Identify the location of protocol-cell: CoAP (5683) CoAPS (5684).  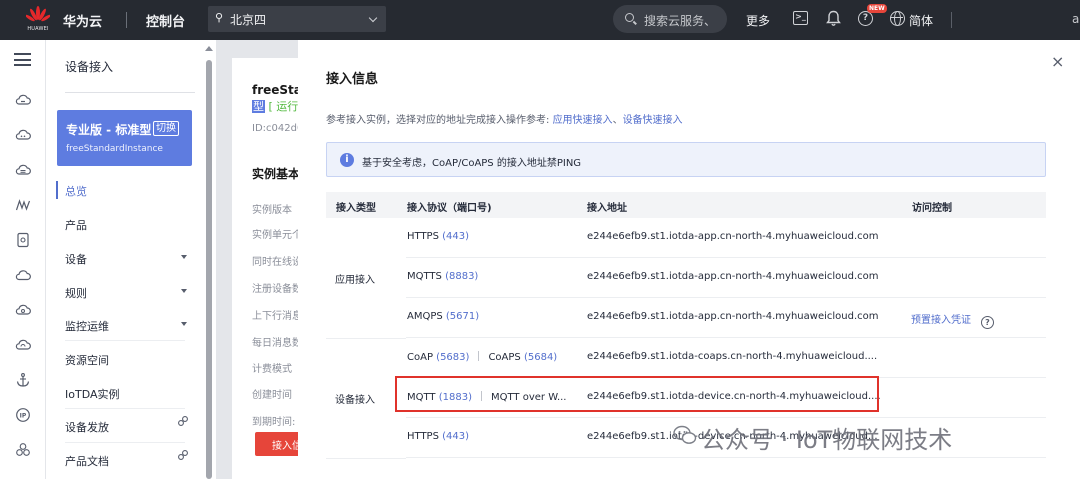
(482, 357).